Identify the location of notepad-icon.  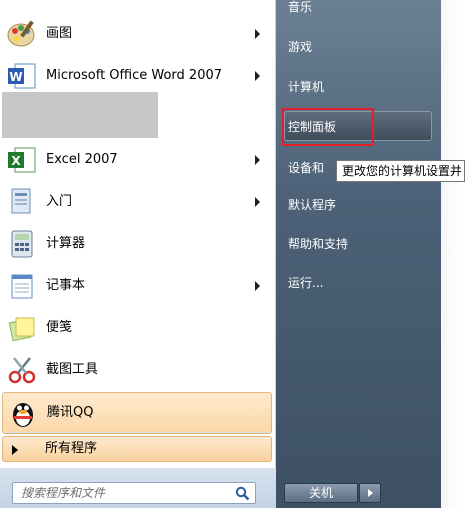
(22, 286).